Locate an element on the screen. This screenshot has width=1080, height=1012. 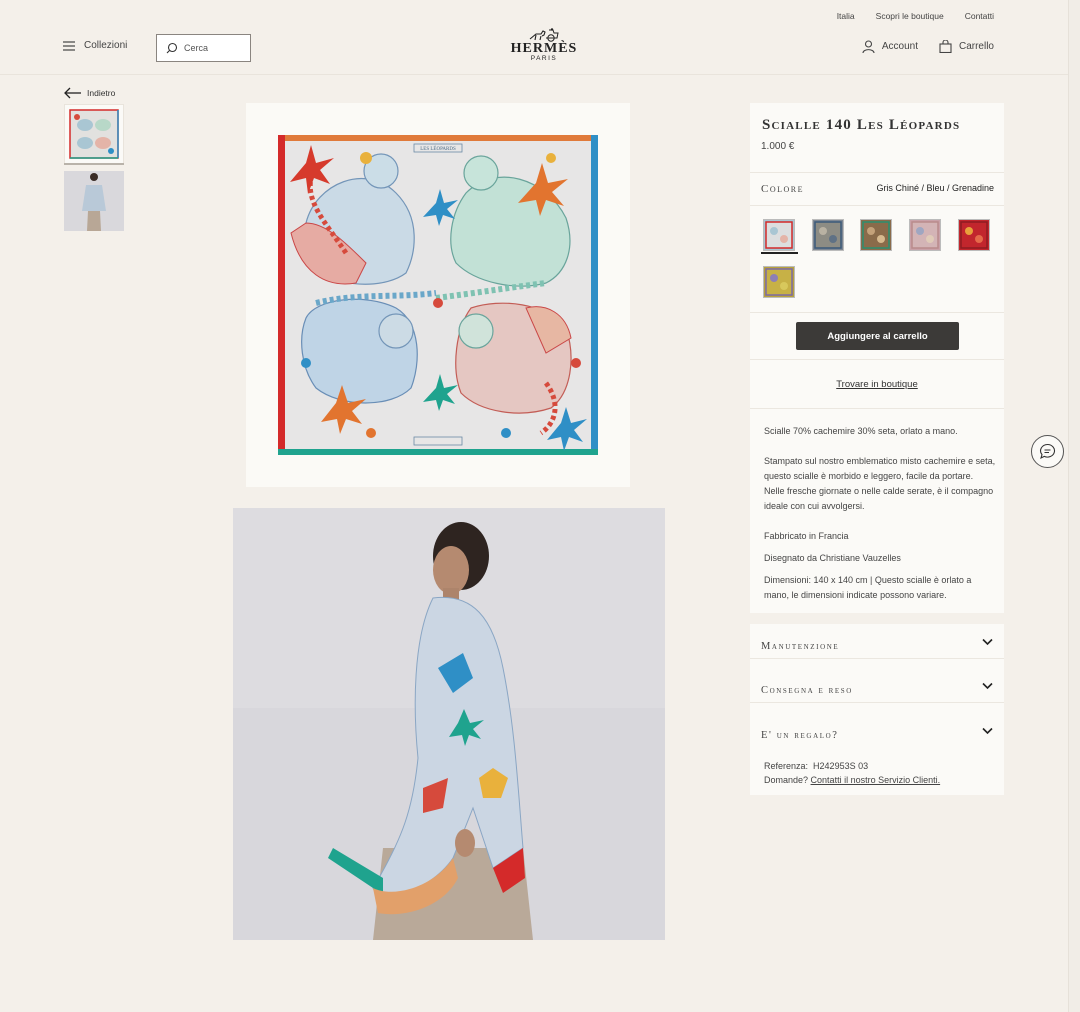
scarf-thumbnail-image is located at coordinates (94, 134).